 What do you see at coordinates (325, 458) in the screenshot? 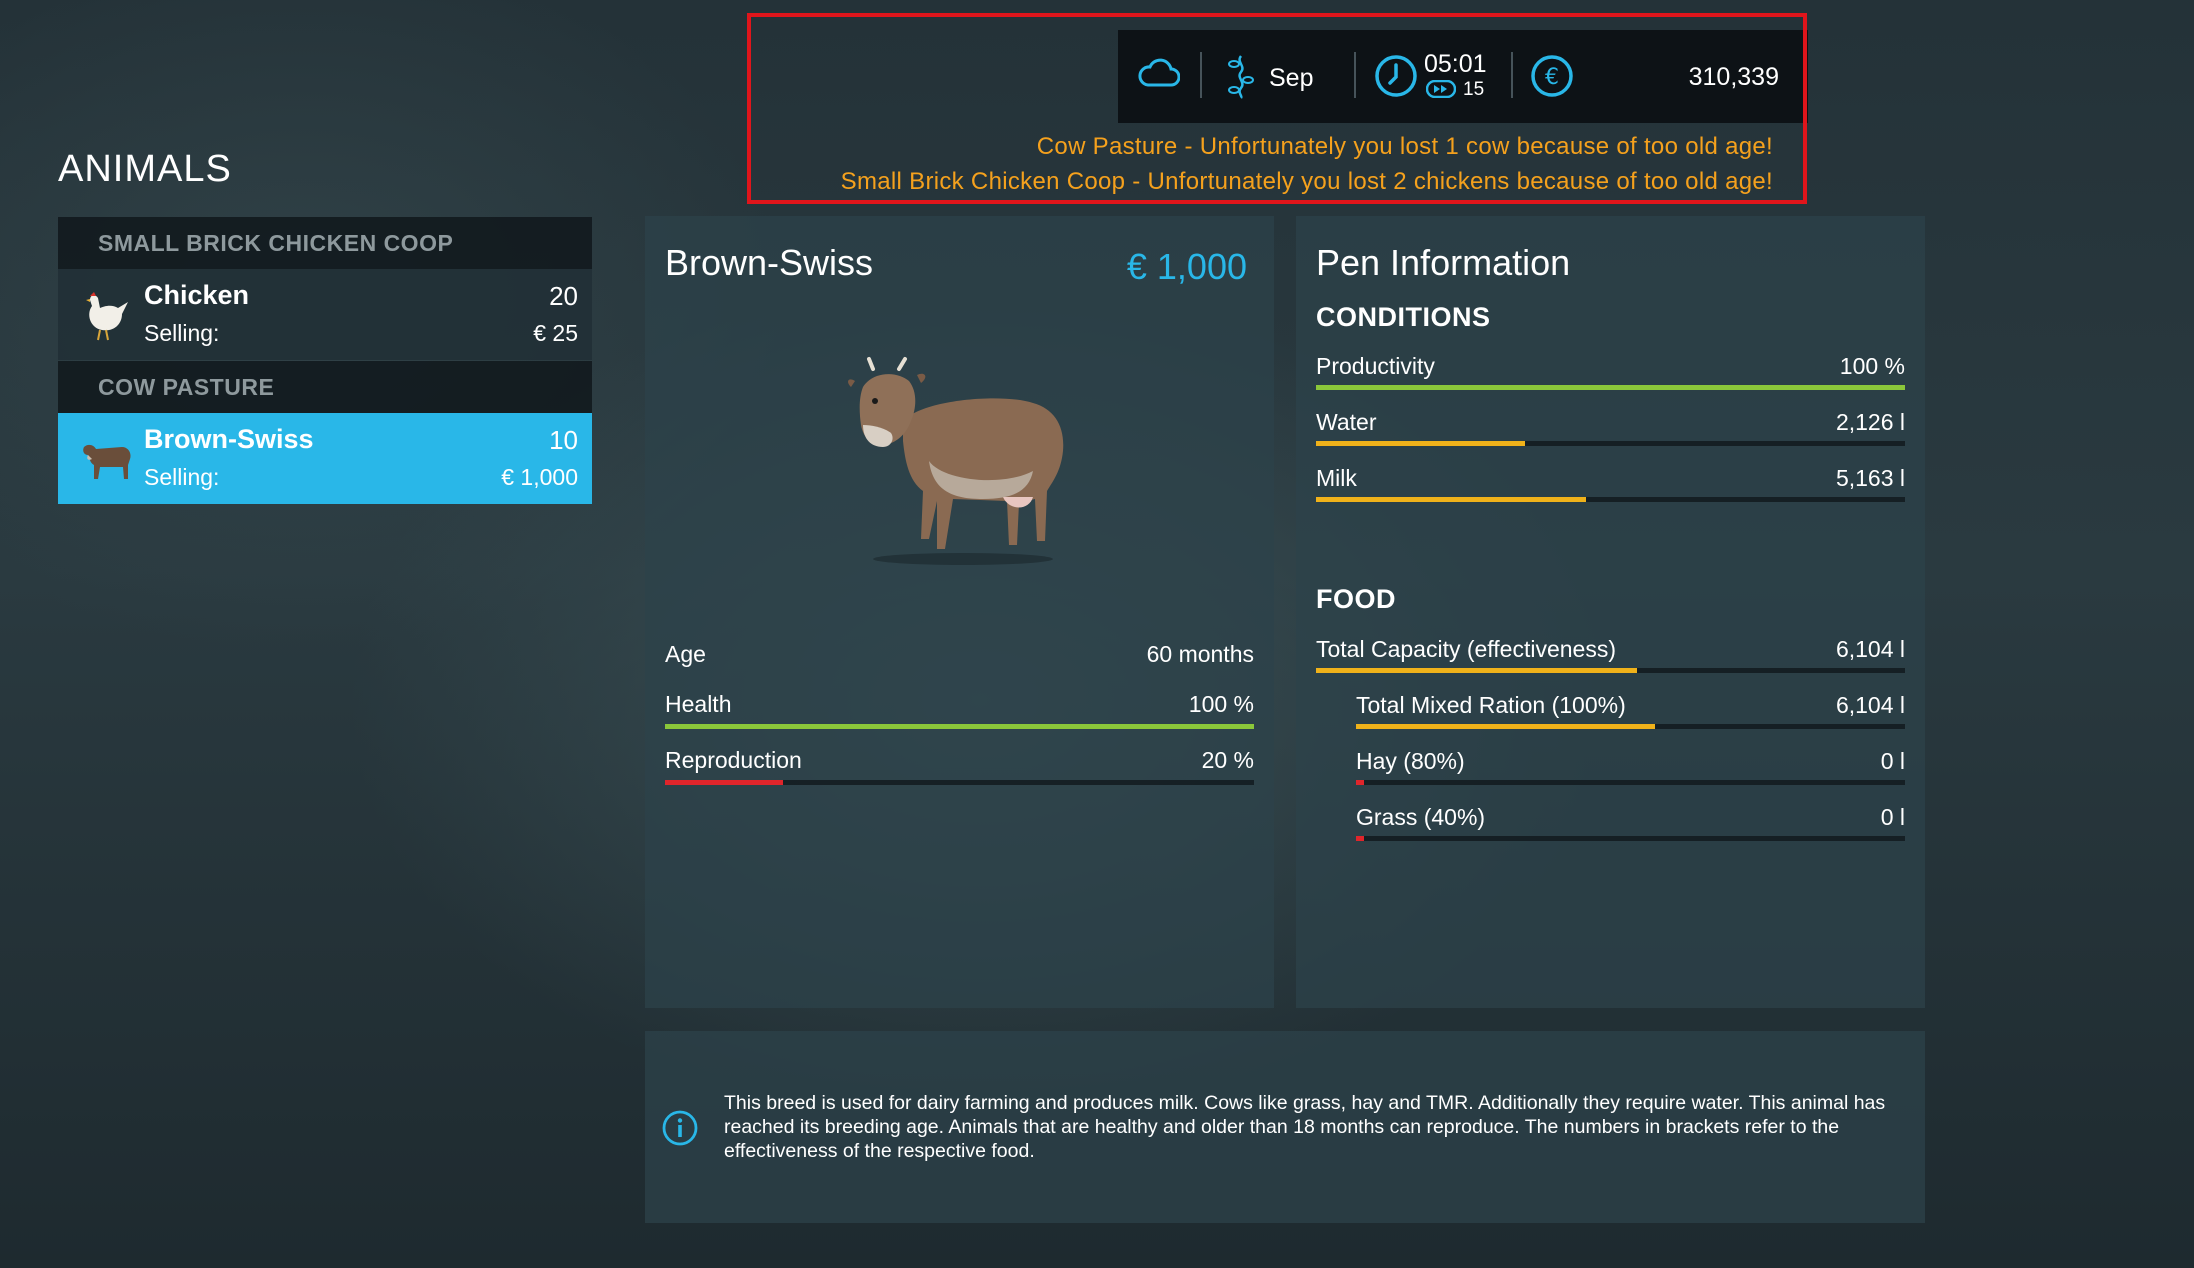
I see `list-item-brown-swiss: Brown-Swiss 10 Selling: € 1,000` at bounding box center [325, 458].